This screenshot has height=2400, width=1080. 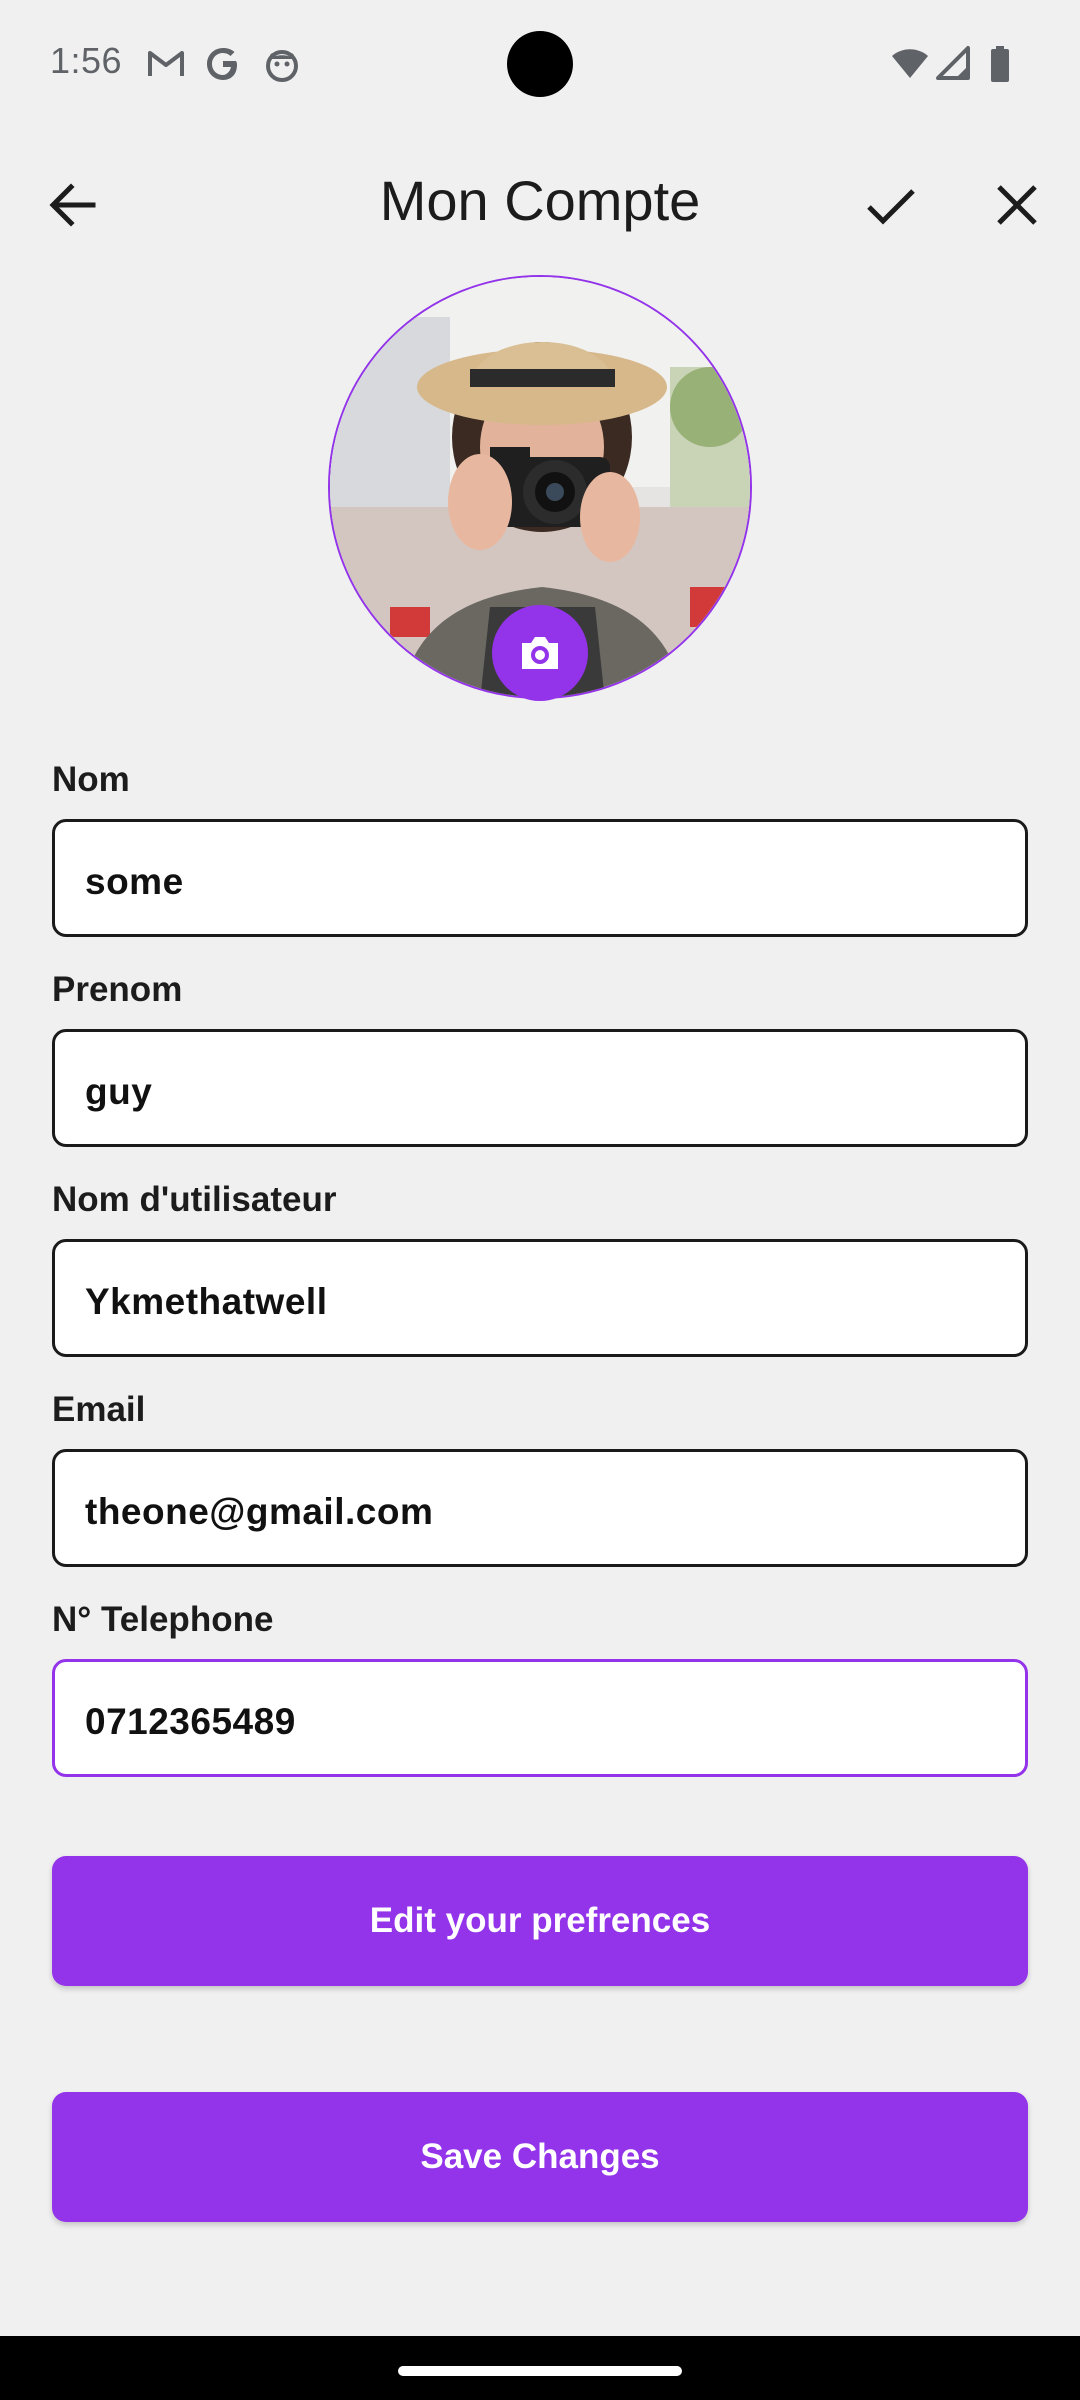 What do you see at coordinates (91, 779) in the screenshot?
I see `label-nom: Nom` at bounding box center [91, 779].